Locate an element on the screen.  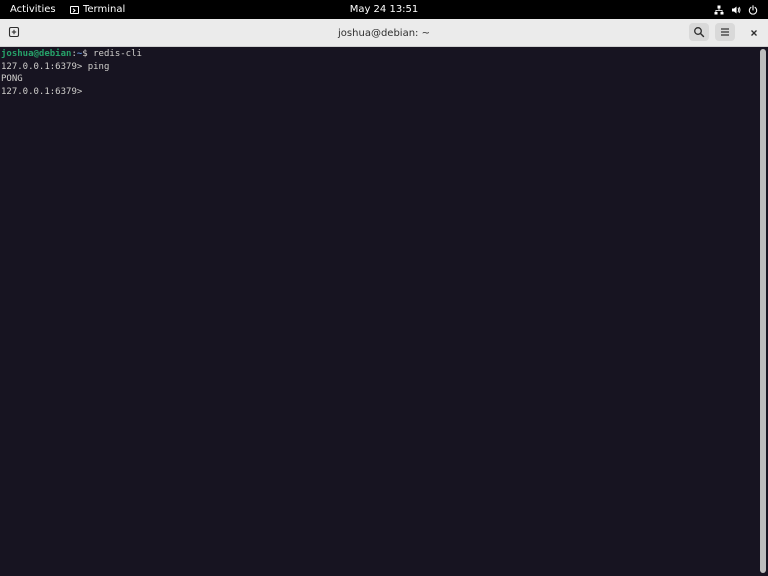
terminal-line-4: 127.0.0.1:6379> is located at coordinates (379, 92).